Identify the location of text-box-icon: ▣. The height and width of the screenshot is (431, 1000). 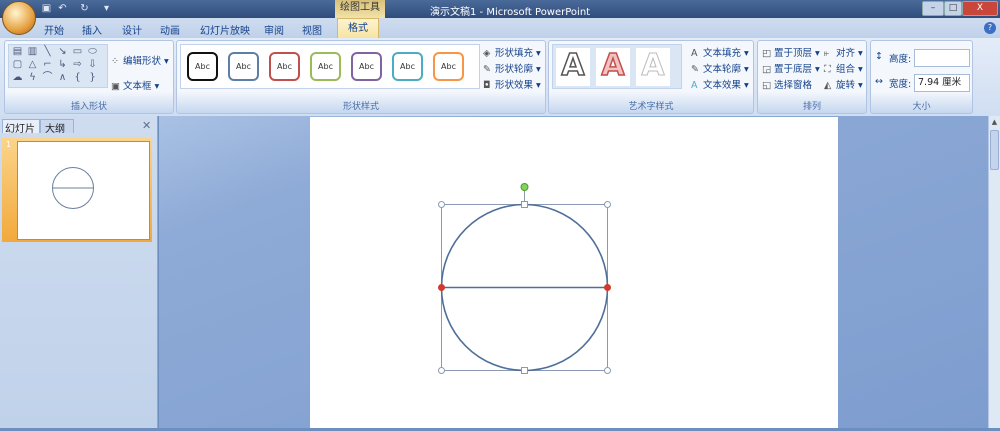
(115, 86).